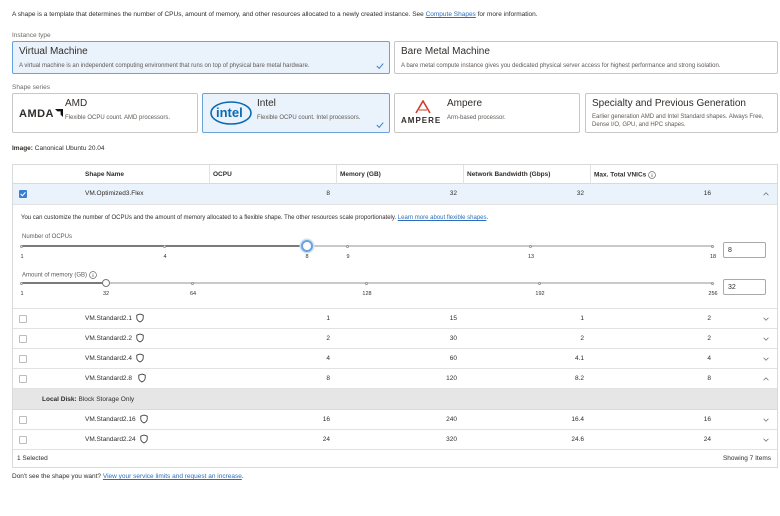  What do you see at coordinates (106, 283) in the screenshot?
I see `memory-slider-handle` at bounding box center [106, 283].